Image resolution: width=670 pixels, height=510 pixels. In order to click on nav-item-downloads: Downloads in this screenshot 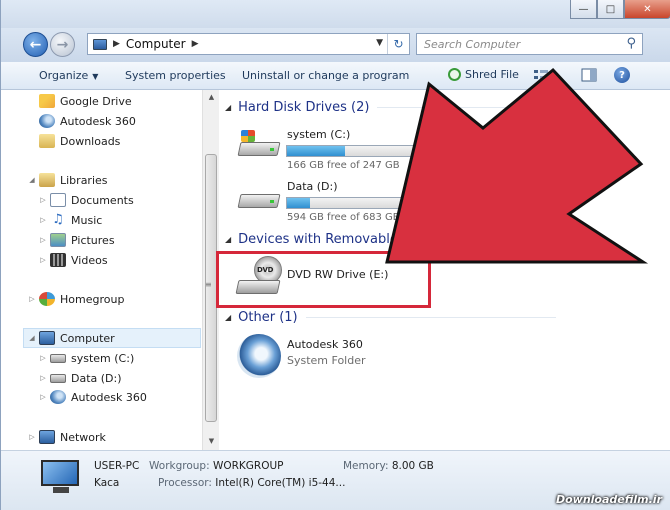, I will do `click(79, 141)`.